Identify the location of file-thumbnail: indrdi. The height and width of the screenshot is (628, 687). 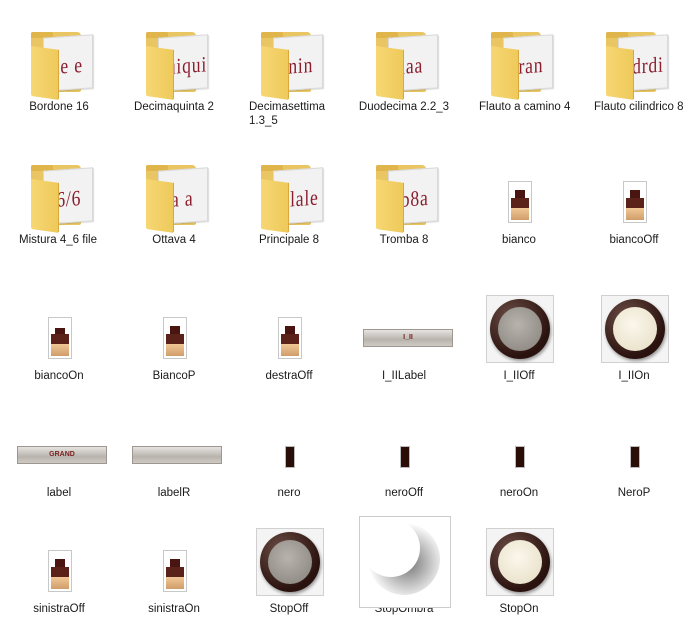
(632, 57).